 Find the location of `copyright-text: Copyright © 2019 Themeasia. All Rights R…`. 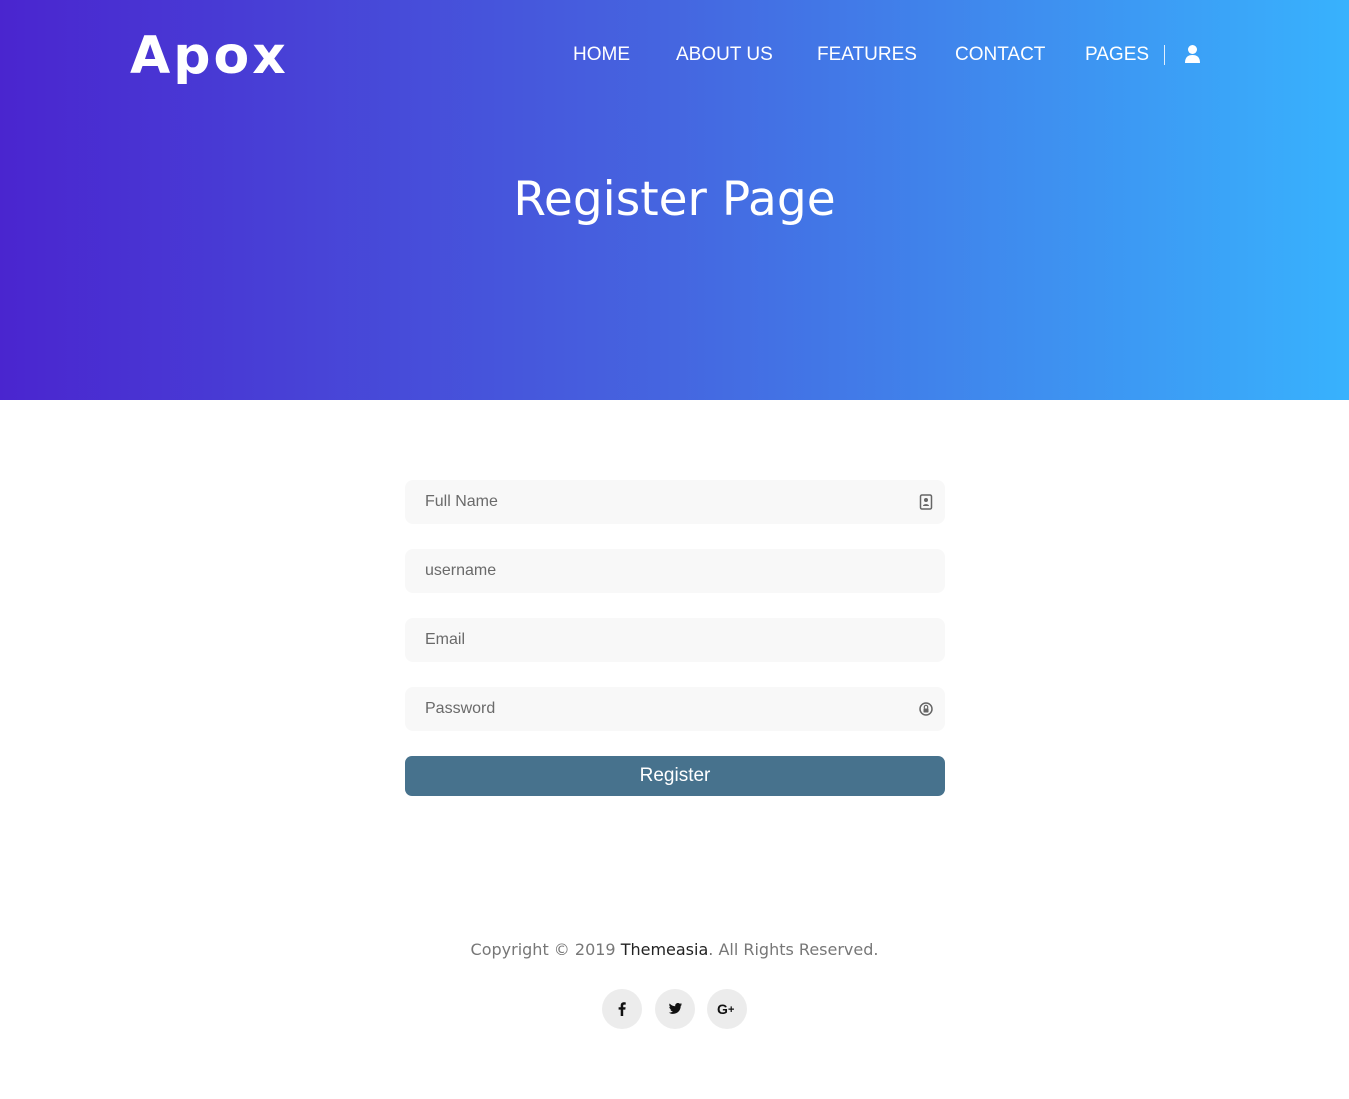

copyright-text: Copyright © 2019 Themeasia. All Rights R… is located at coordinates (674, 950).